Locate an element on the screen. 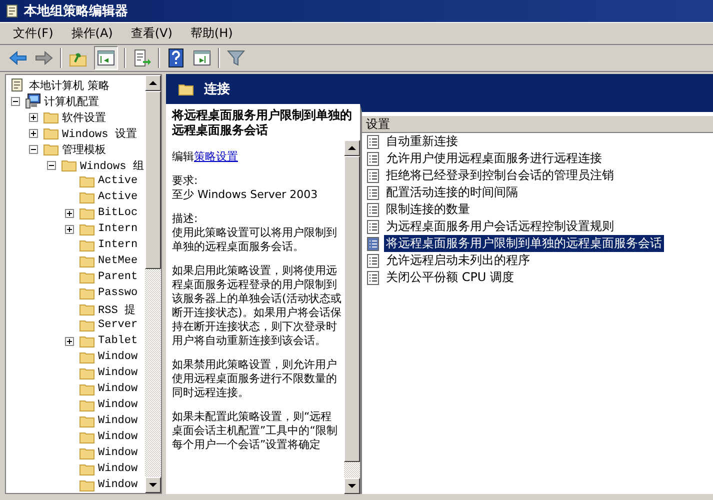 The image size is (713, 500). tree-item: Windows 设置 is located at coordinates (99, 133).